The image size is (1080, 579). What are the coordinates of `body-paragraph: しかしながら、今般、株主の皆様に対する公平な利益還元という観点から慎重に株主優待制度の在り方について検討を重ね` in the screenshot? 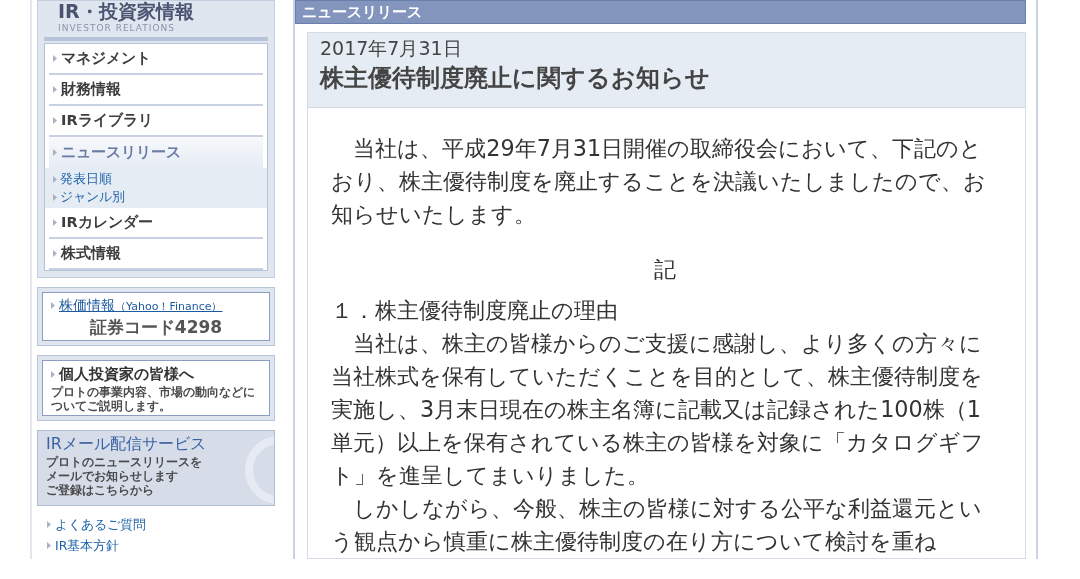 It's located at (657, 525).